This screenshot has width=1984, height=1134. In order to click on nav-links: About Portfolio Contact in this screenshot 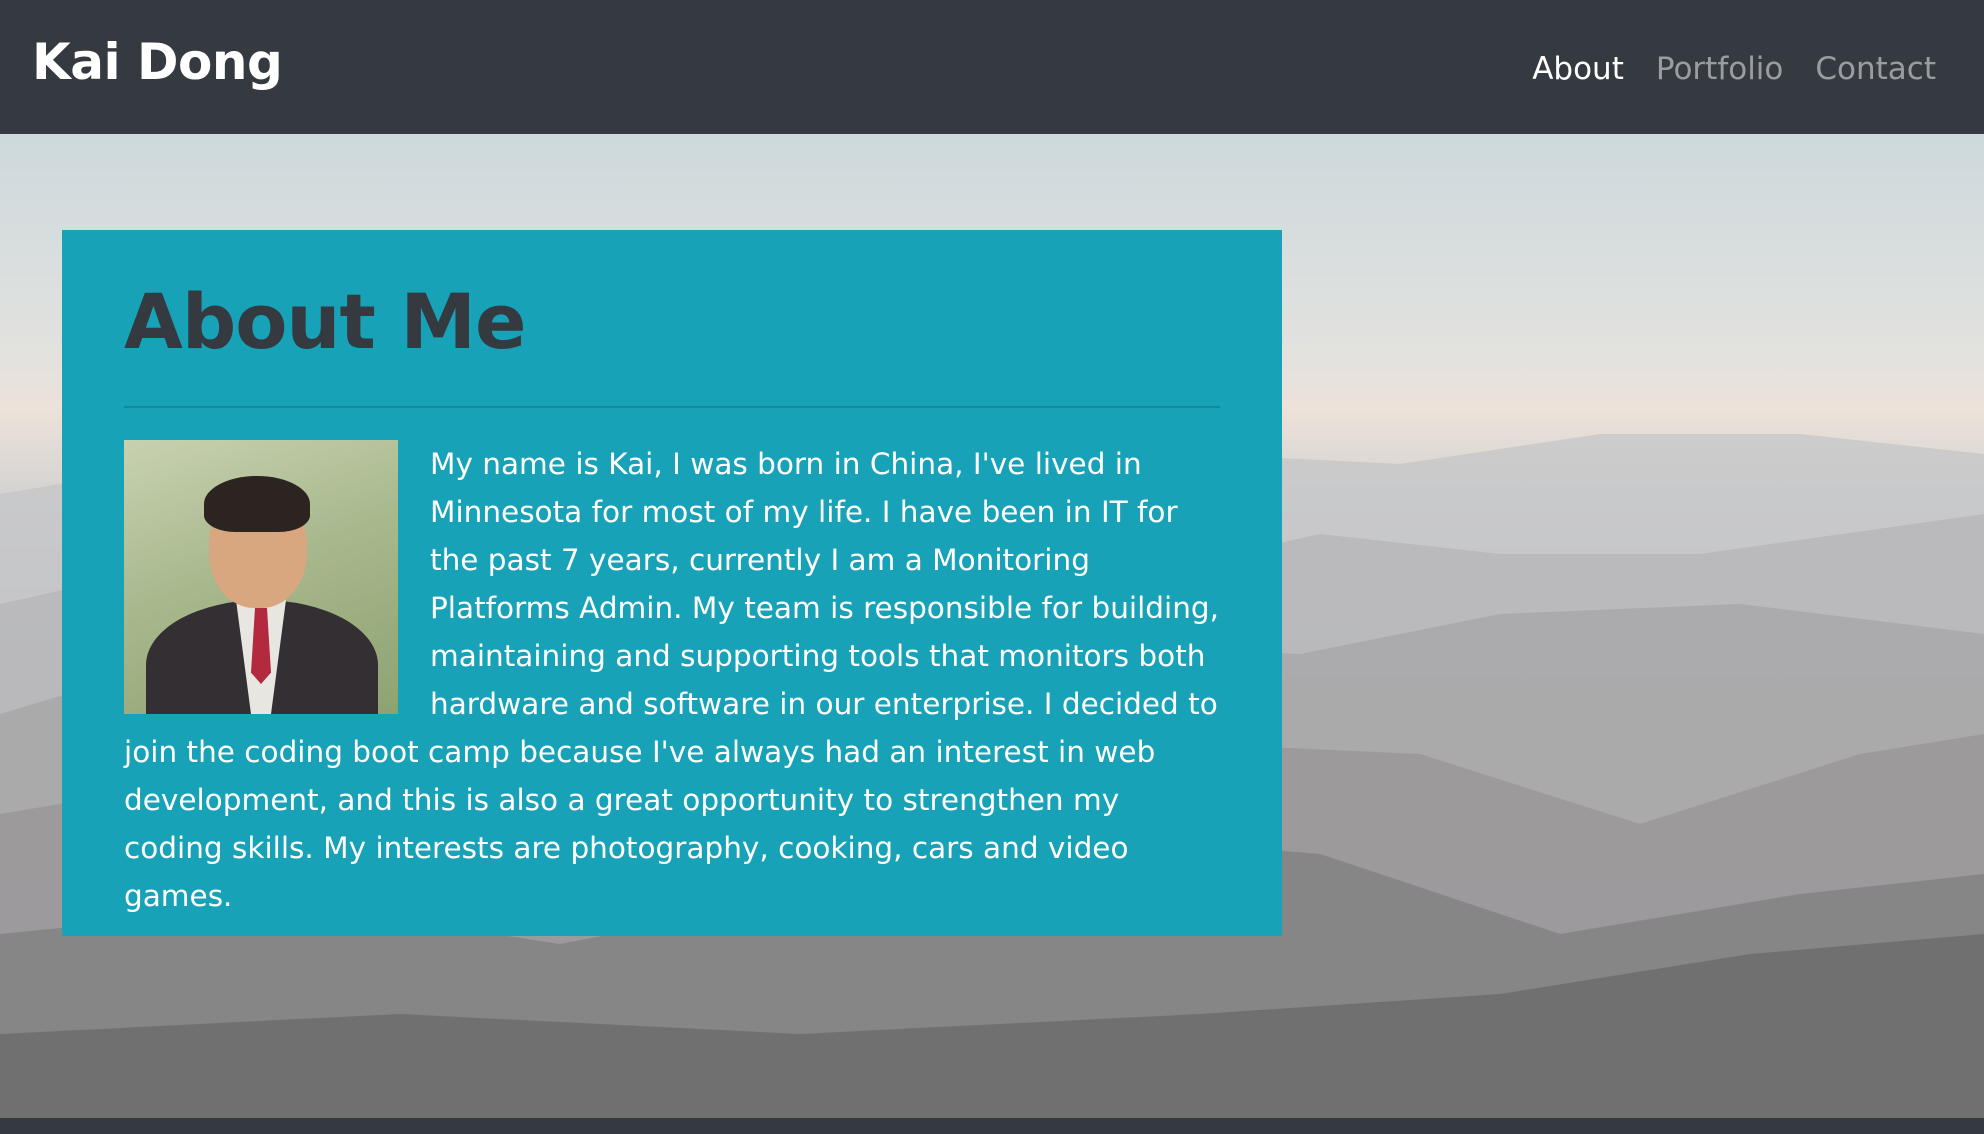, I will do `click(1734, 69)`.